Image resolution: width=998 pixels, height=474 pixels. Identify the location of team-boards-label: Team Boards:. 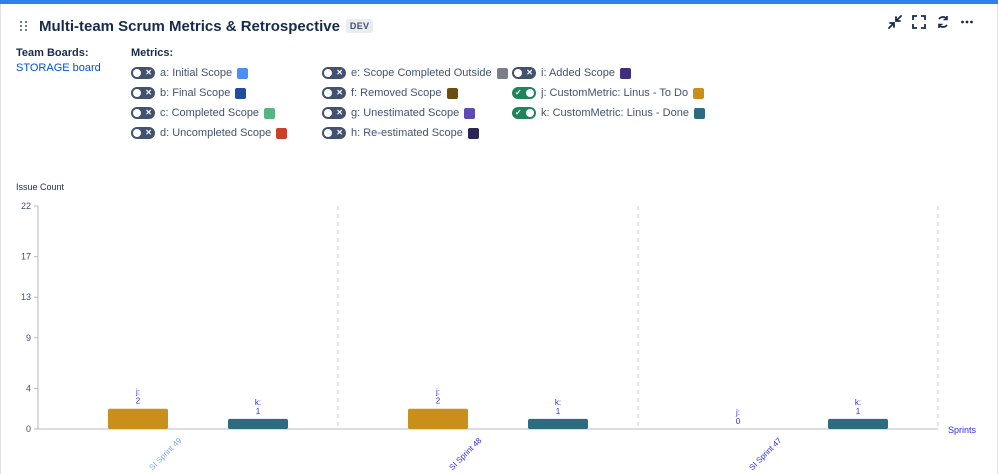
(52, 53).